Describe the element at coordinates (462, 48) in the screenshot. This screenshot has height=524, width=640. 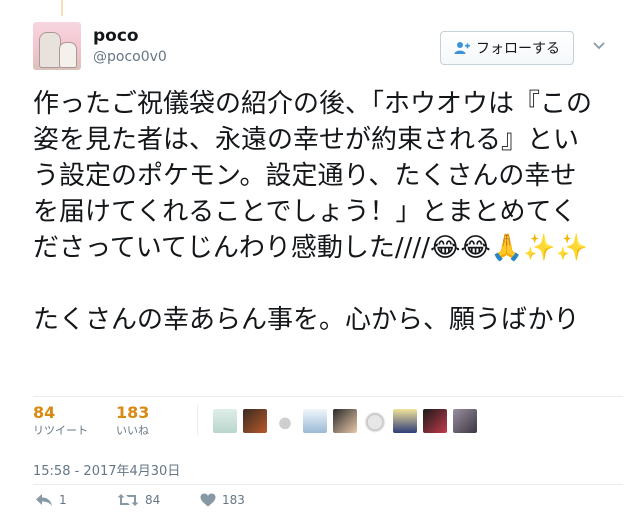
I see `person-add-icon` at that location.